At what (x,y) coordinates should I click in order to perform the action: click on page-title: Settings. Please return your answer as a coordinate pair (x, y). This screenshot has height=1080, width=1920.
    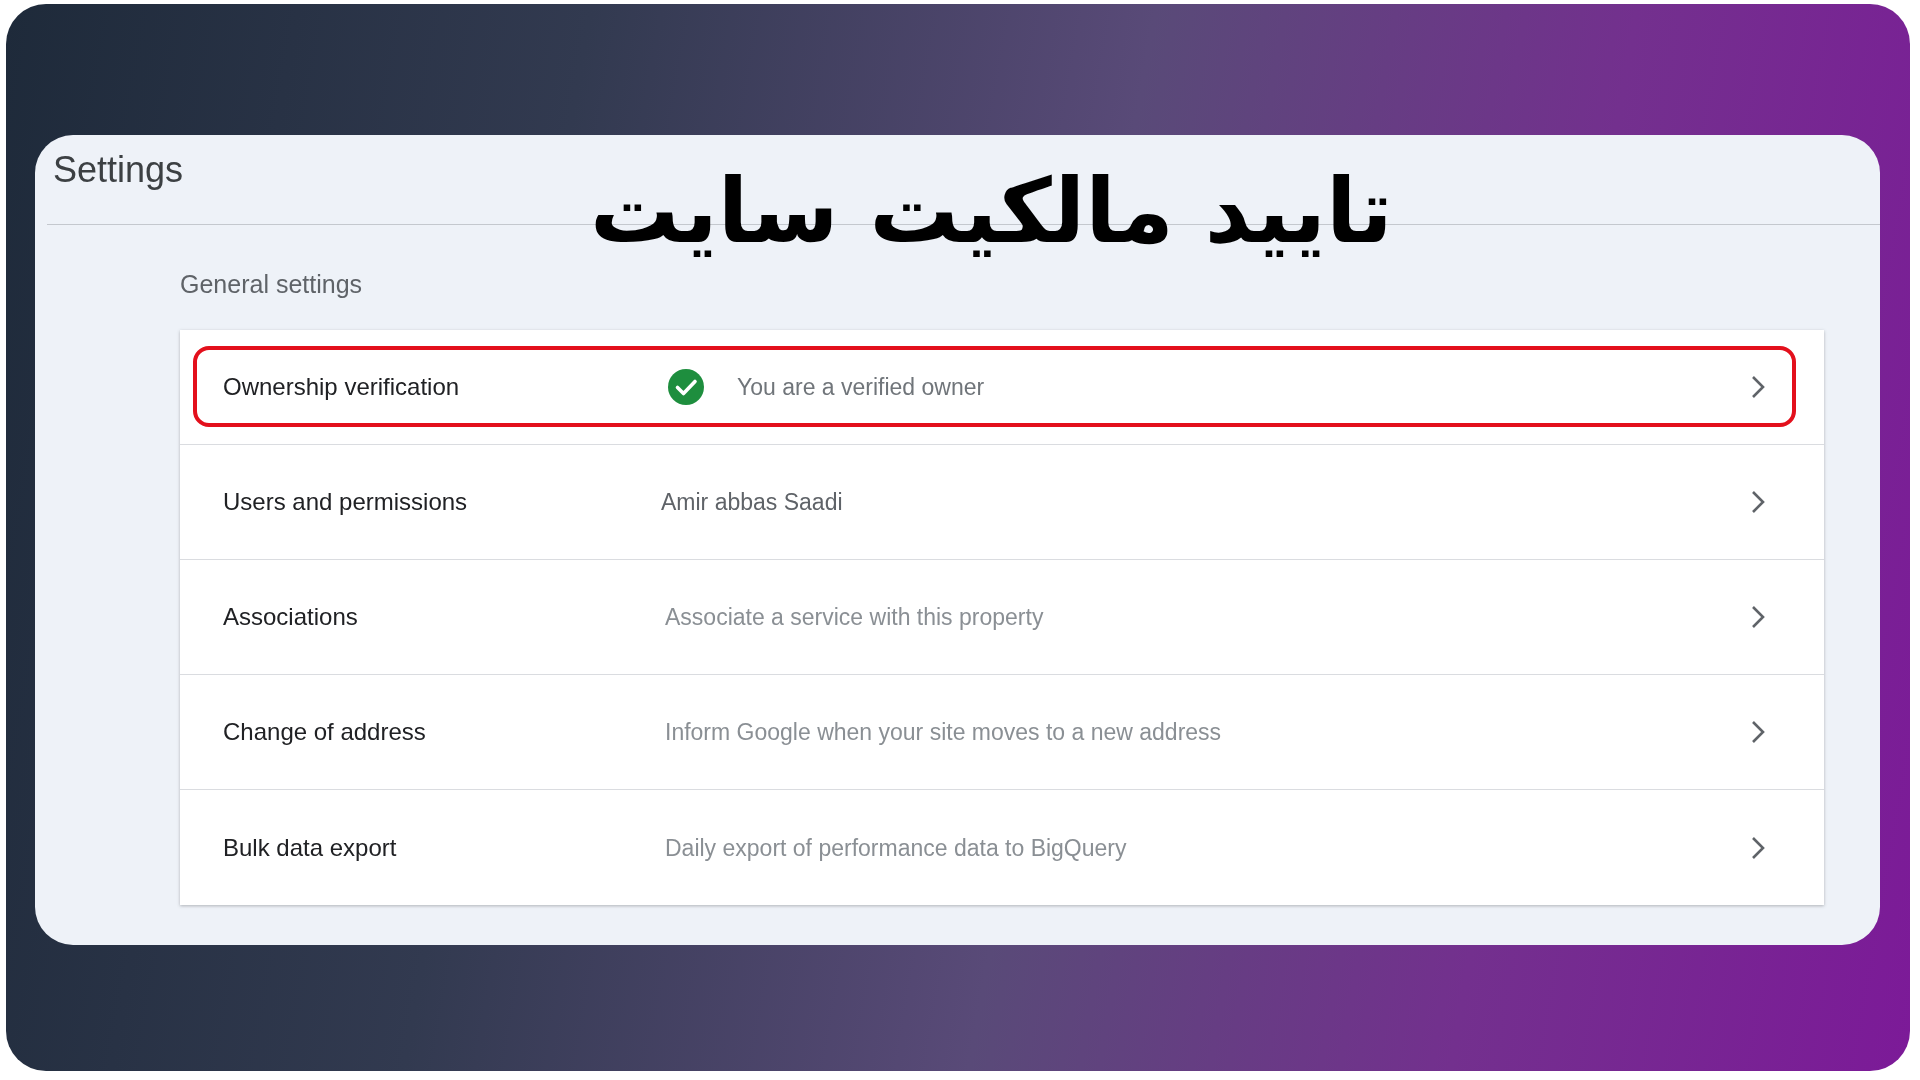
    Looking at the image, I should click on (118, 169).